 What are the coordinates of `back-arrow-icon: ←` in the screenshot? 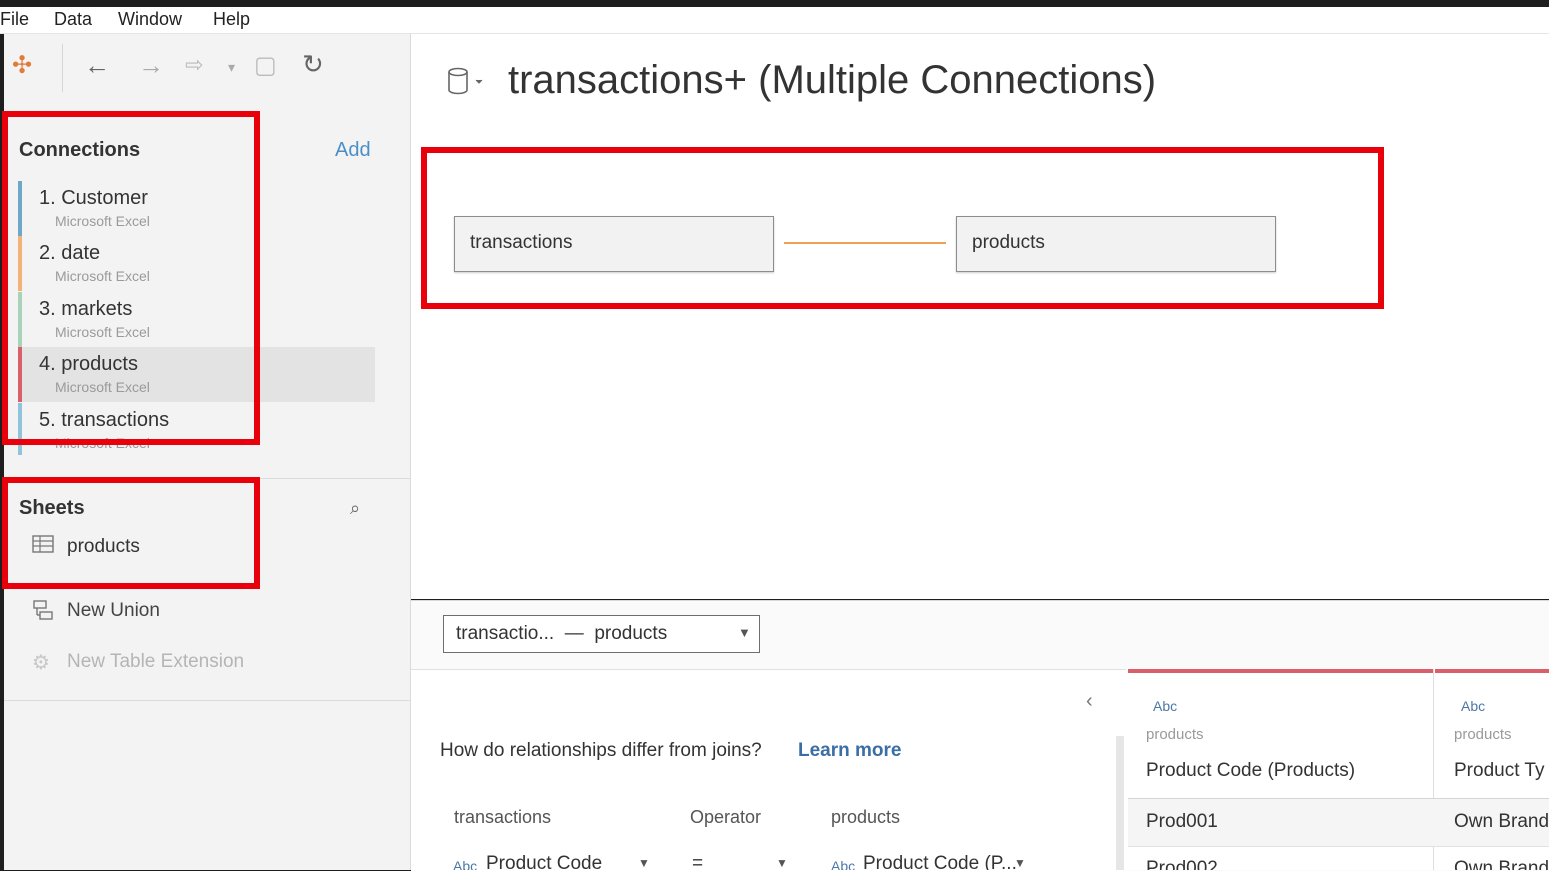 It's located at (97, 65).